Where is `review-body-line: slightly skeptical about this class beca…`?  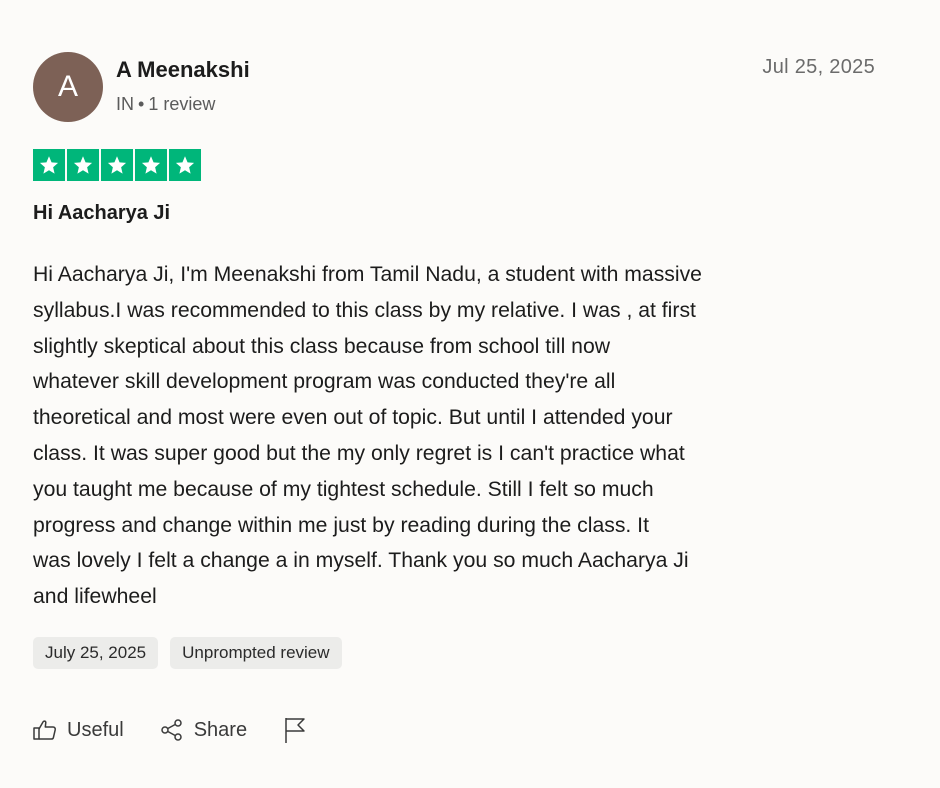
review-body-line: slightly skeptical about this class beca… is located at coordinates (322, 346).